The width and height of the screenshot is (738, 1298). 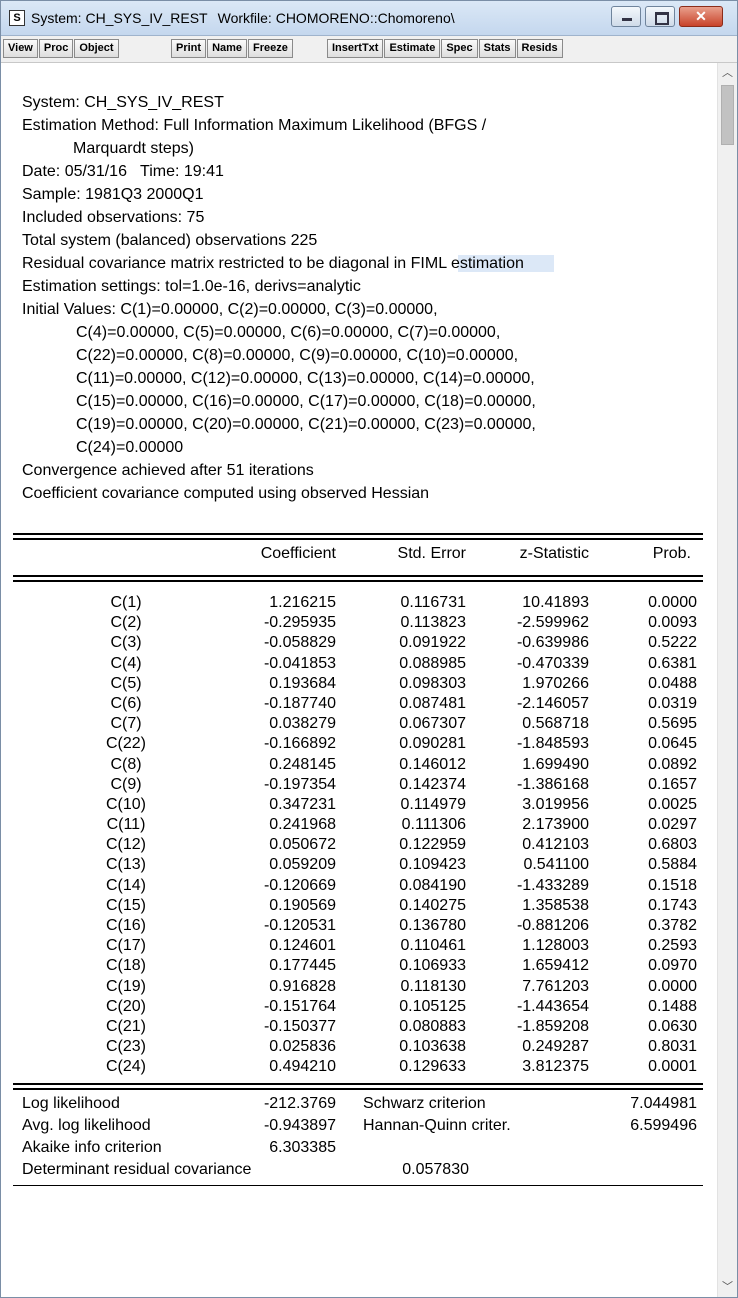 I want to click on print-button: Print, so click(x=189, y=48).